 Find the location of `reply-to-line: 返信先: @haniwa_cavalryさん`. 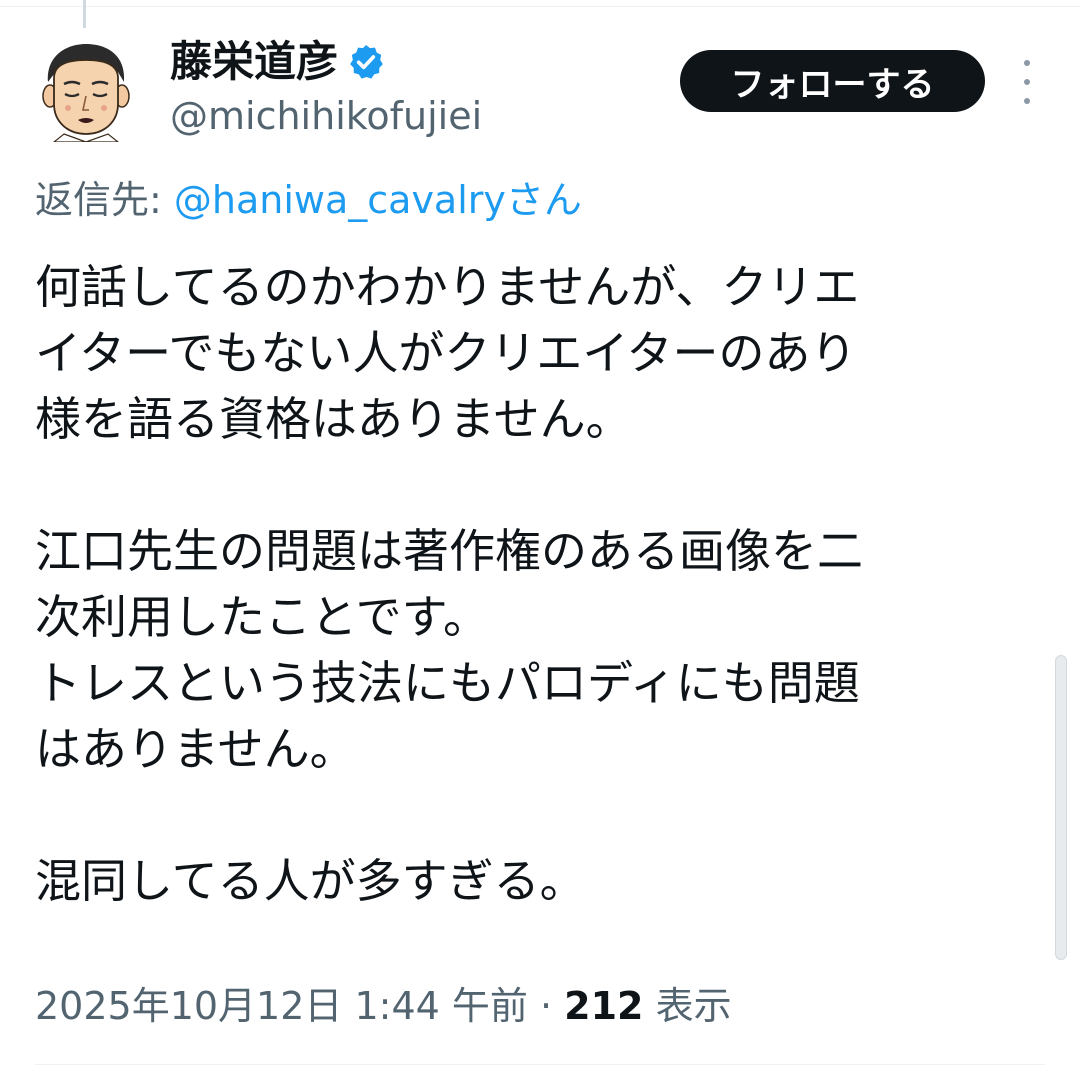

reply-to-line: 返信先: @haniwa_cavalryさん is located at coordinates (308, 200).